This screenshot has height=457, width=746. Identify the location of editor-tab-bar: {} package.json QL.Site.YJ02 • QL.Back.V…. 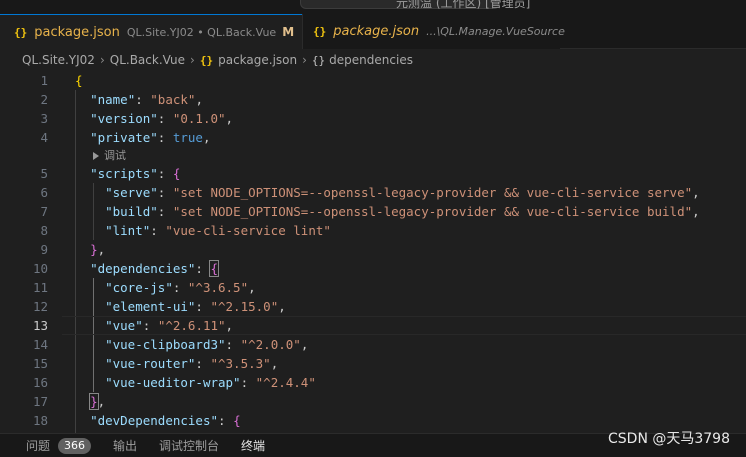
(373, 31).